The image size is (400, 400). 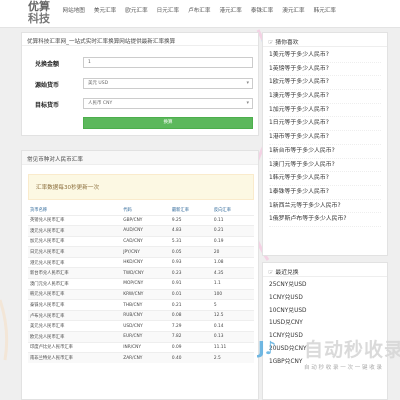 I want to click on cell-currency-name: 港元兑人民币汇率, so click(x=75, y=262).